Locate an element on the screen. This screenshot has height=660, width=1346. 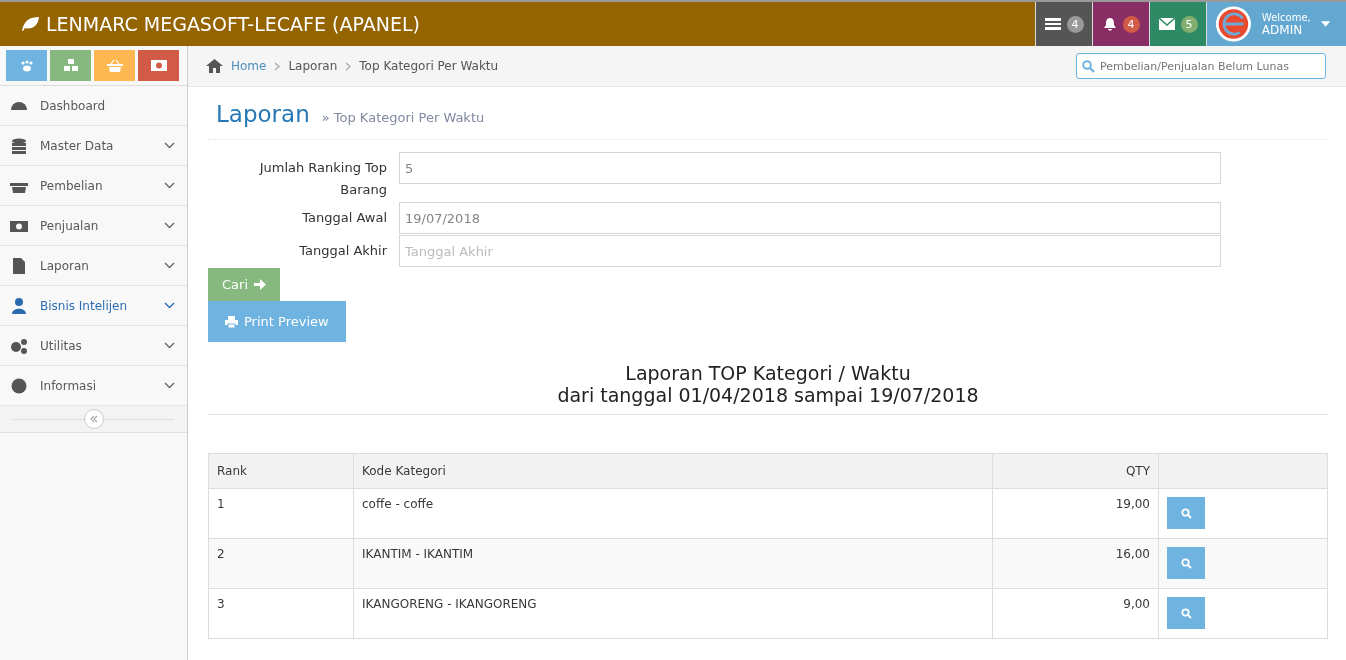
collapse-sidebar-button is located at coordinates (93, 419).